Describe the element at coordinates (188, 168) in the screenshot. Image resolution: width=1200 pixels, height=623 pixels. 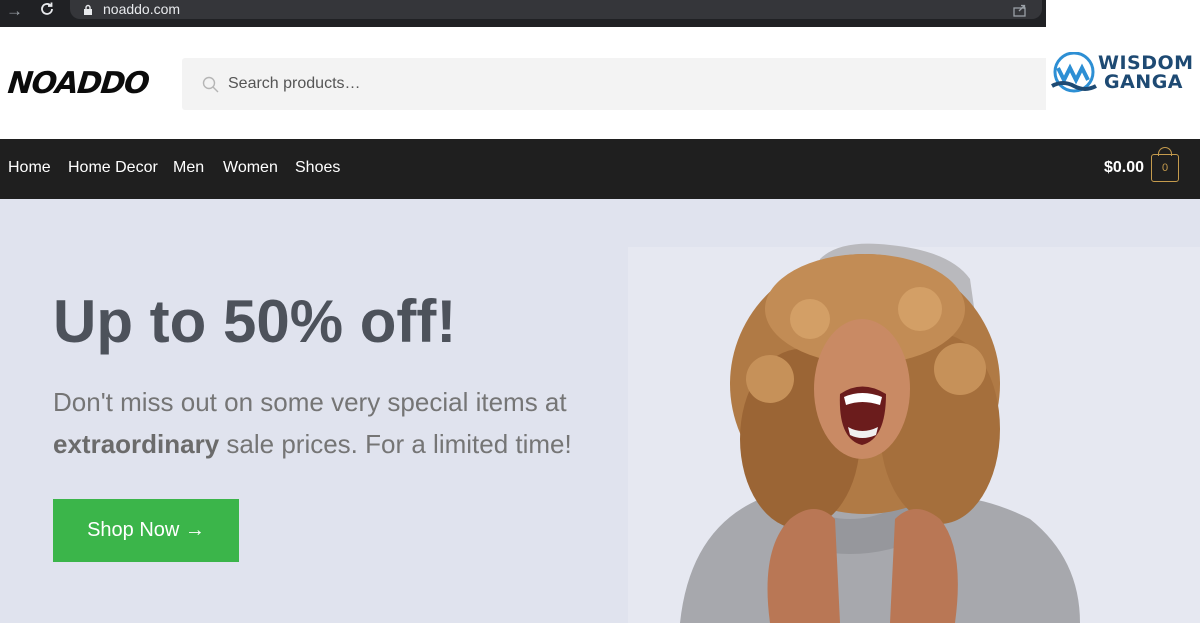
I see `nav-item-men: Men` at that location.